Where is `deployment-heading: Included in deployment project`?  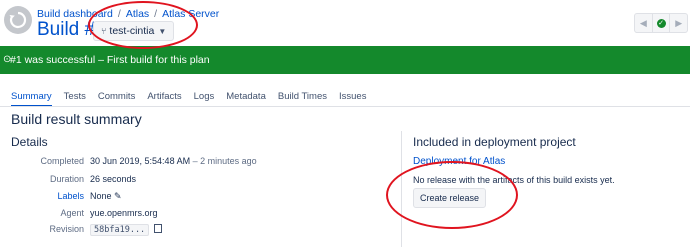 deployment-heading: Included in deployment project is located at coordinates (494, 142).